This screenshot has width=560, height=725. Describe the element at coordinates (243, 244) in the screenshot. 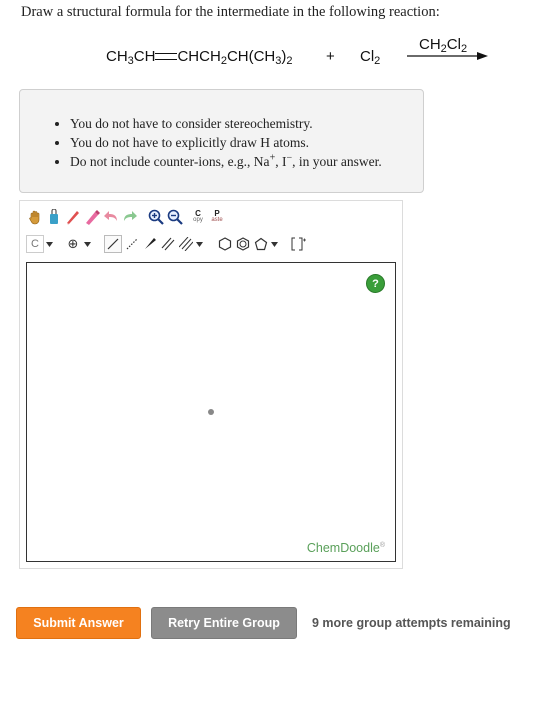

I see `benzene-icon` at that location.